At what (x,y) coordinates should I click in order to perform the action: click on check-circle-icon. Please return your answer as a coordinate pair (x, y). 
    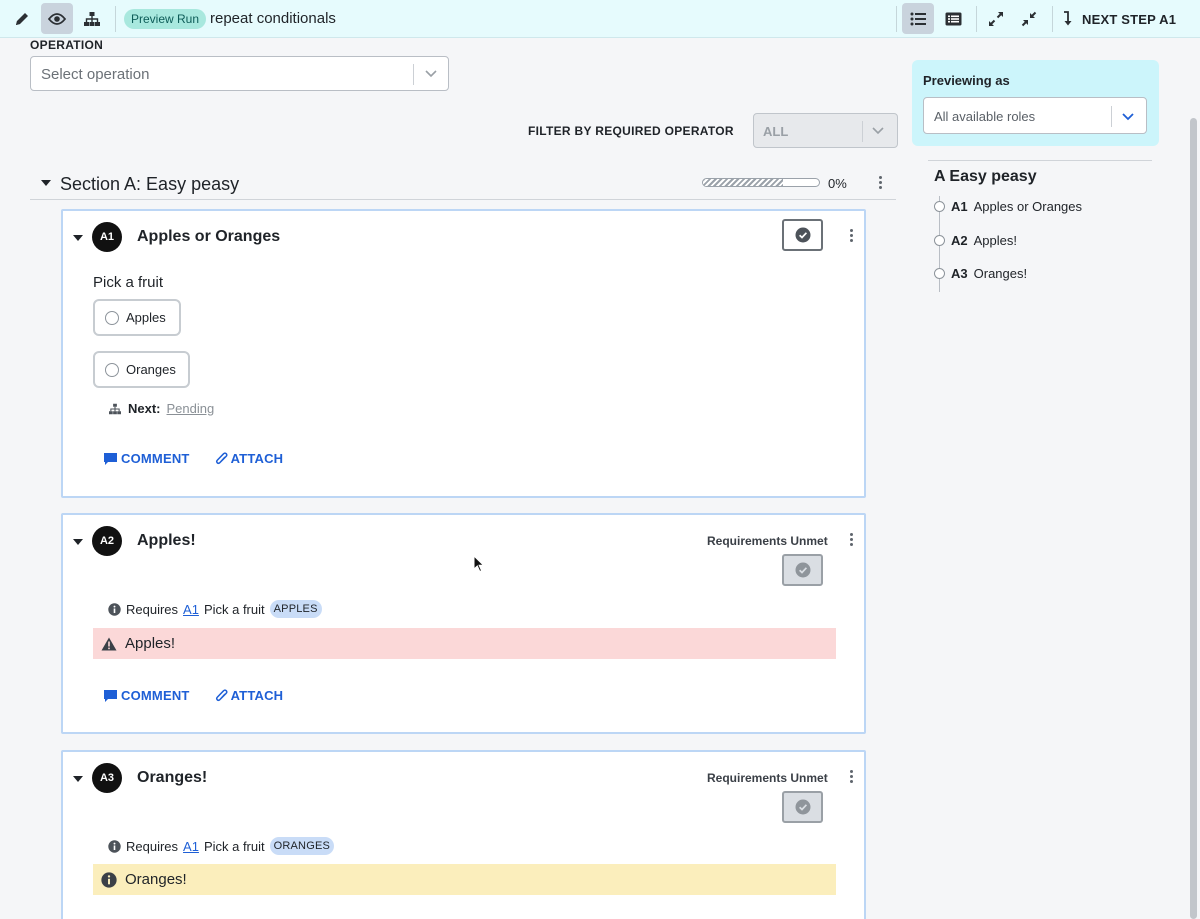
    Looking at the image, I should click on (802, 570).